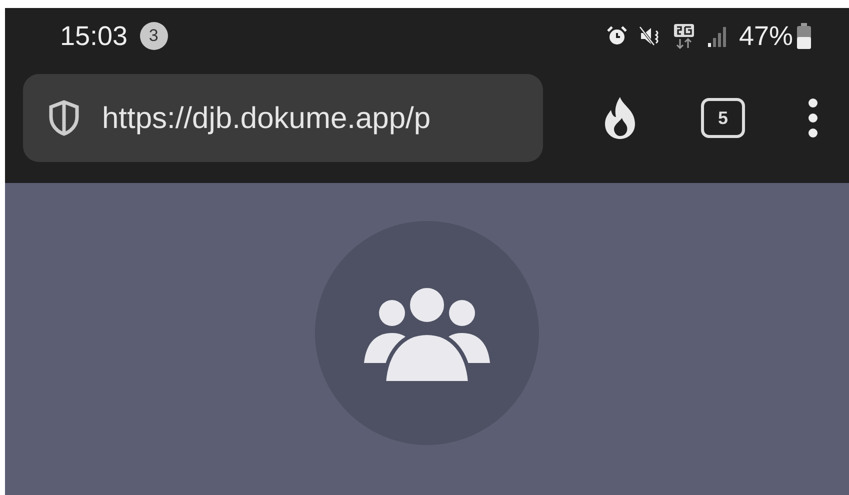  I want to click on battery-icon, so click(804, 36).